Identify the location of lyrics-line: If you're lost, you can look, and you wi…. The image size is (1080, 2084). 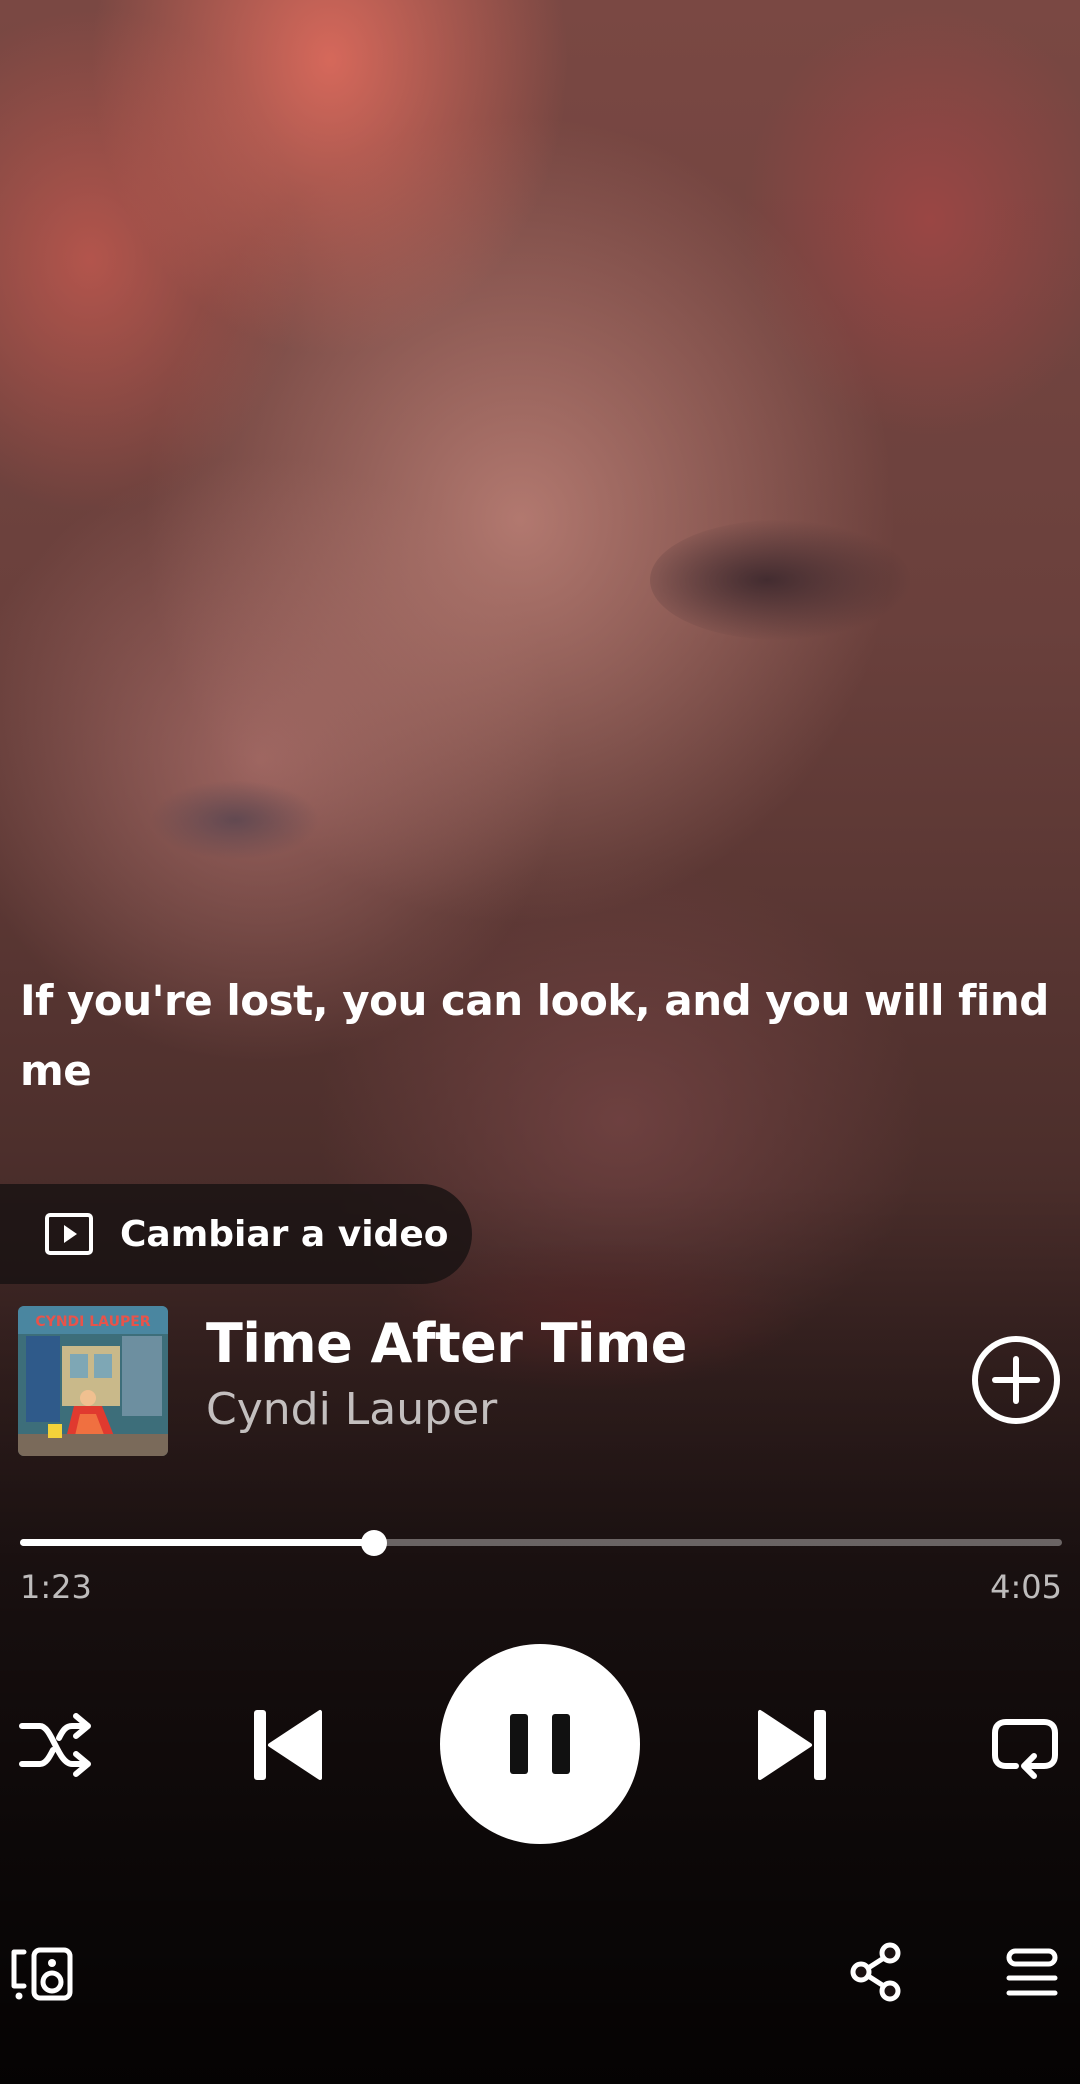
(540, 1036).